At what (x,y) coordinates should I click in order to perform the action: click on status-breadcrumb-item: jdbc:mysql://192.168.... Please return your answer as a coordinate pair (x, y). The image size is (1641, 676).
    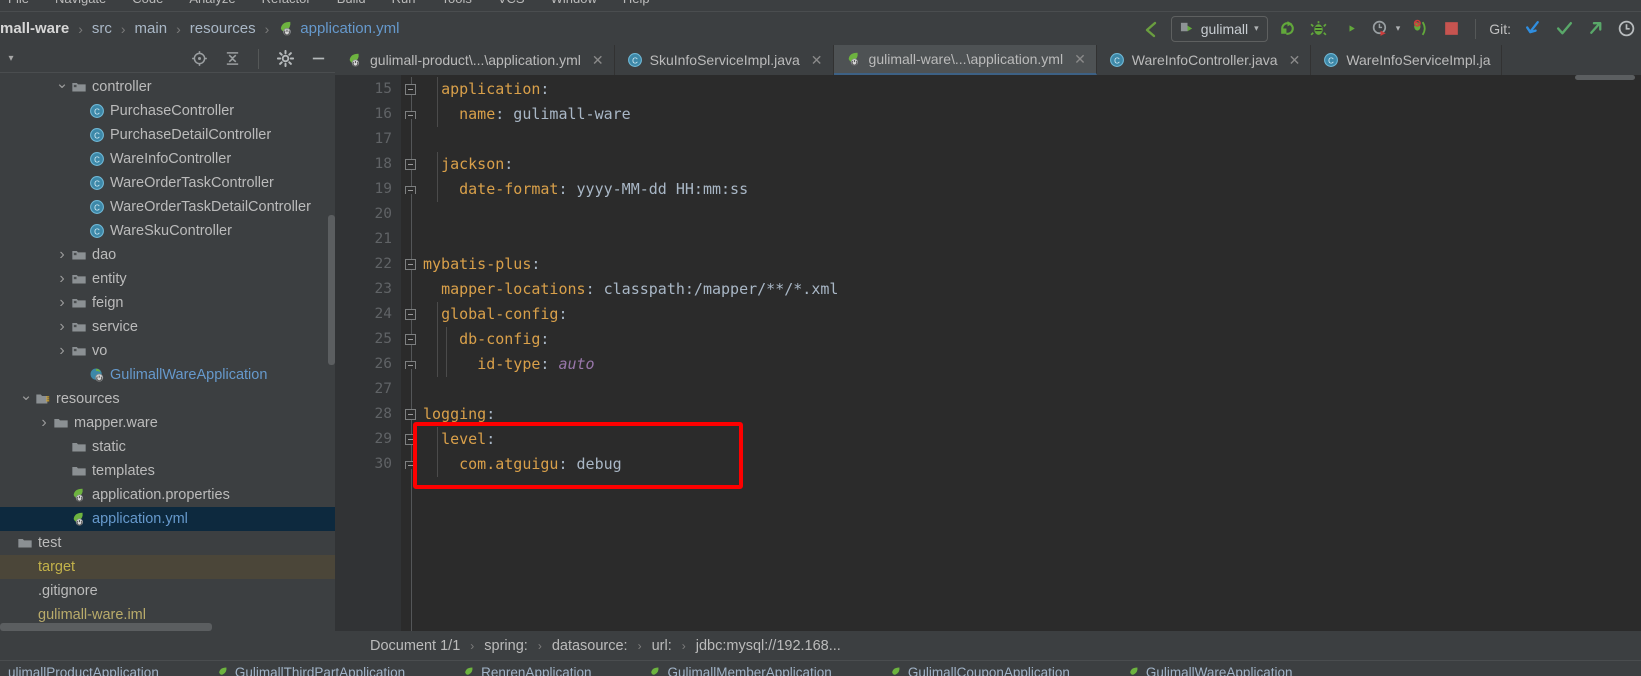
    Looking at the image, I should click on (768, 646).